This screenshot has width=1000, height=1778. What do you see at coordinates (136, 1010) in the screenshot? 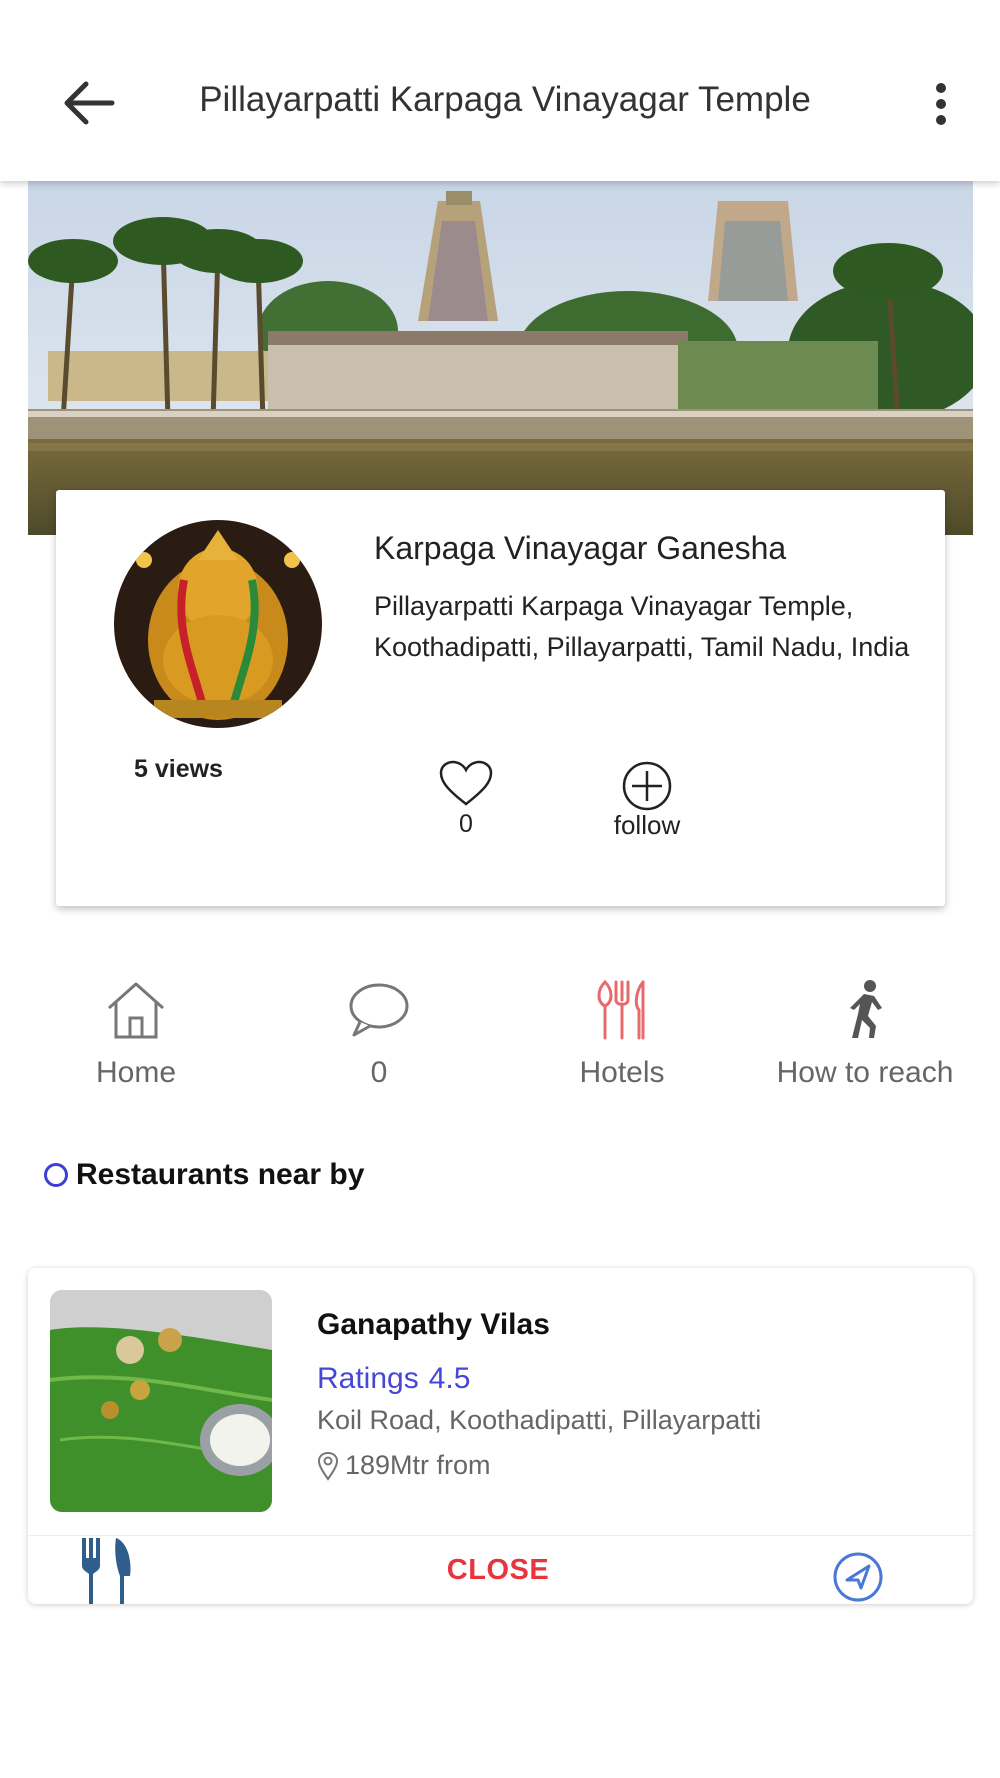
I see `home-icon` at bounding box center [136, 1010].